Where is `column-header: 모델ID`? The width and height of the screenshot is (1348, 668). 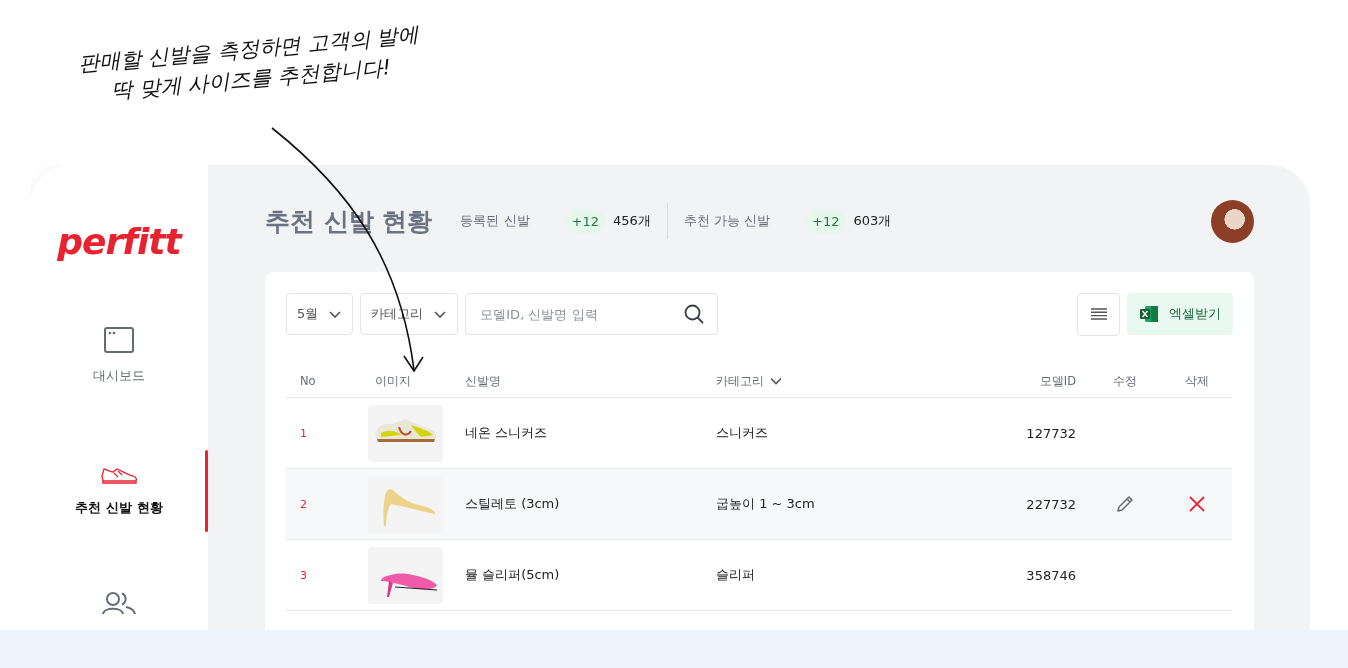
column-header: 모델ID is located at coordinates (1057, 381).